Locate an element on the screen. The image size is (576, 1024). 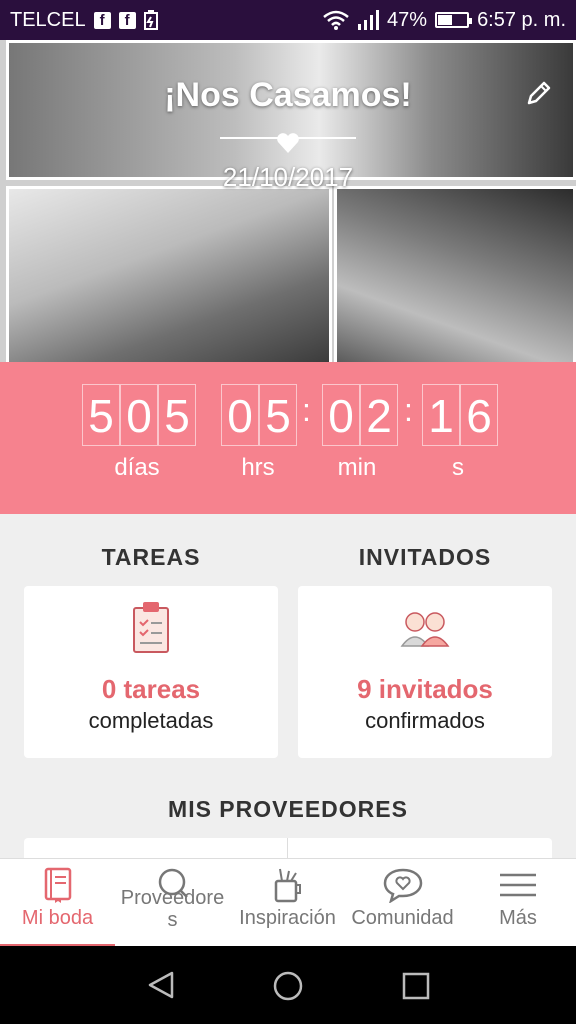
nav-mi-boda: Mi boda is located at coordinates (57, 903).